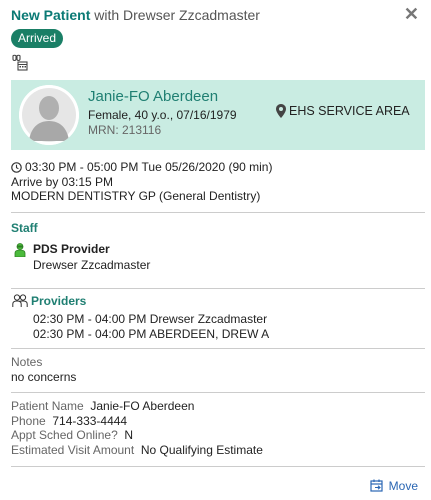  What do you see at coordinates (201, 449) in the screenshot?
I see `estimate-value: No Qualifying Estimate` at bounding box center [201, 449].